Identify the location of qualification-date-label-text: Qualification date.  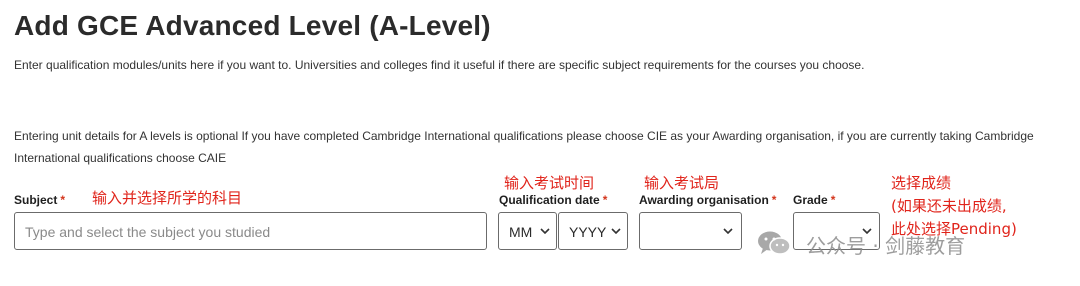
(549, 200).